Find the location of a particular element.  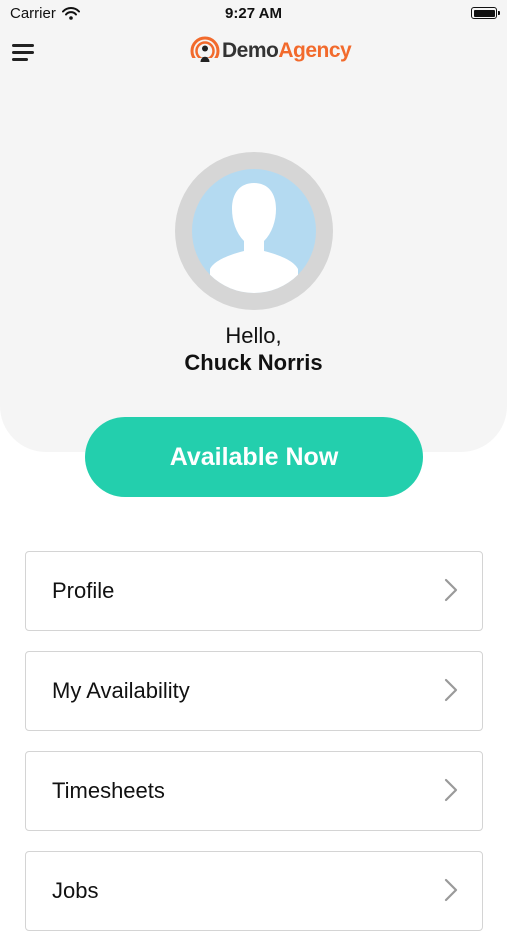

greeting-text: Hello, is located at coordinates (253, 335).